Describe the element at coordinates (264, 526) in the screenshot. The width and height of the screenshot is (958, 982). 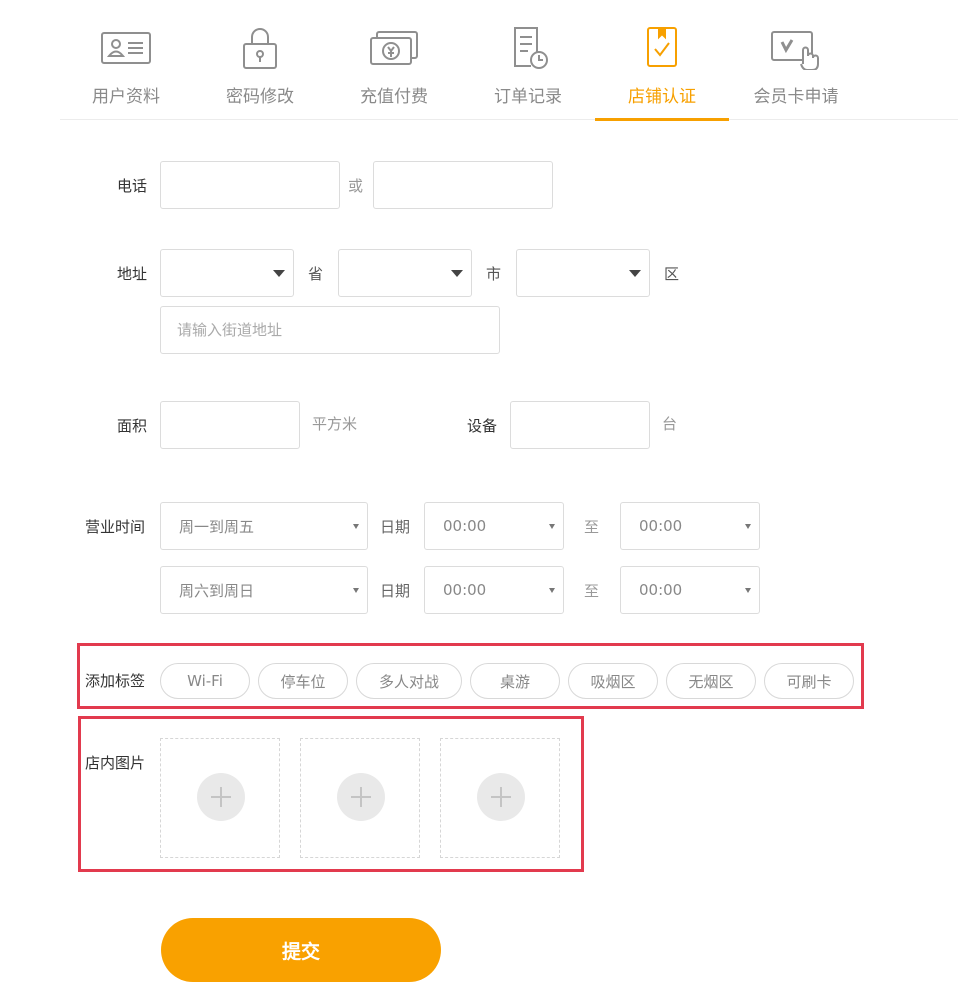
I see `weekday-range-select: 周一到周五` at that location.